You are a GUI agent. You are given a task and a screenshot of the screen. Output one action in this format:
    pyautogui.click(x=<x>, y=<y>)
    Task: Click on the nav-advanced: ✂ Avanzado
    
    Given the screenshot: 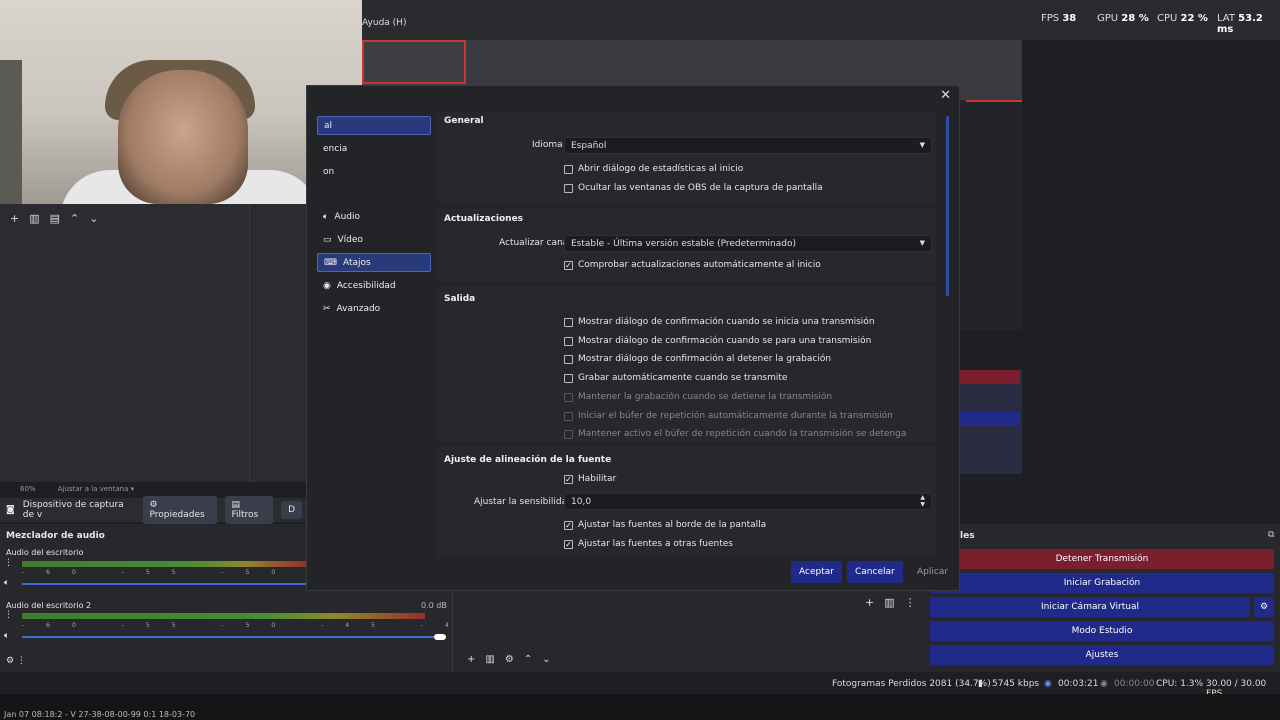 What is the action you would take?
    pyautogui.click(x=374, y=308)
    